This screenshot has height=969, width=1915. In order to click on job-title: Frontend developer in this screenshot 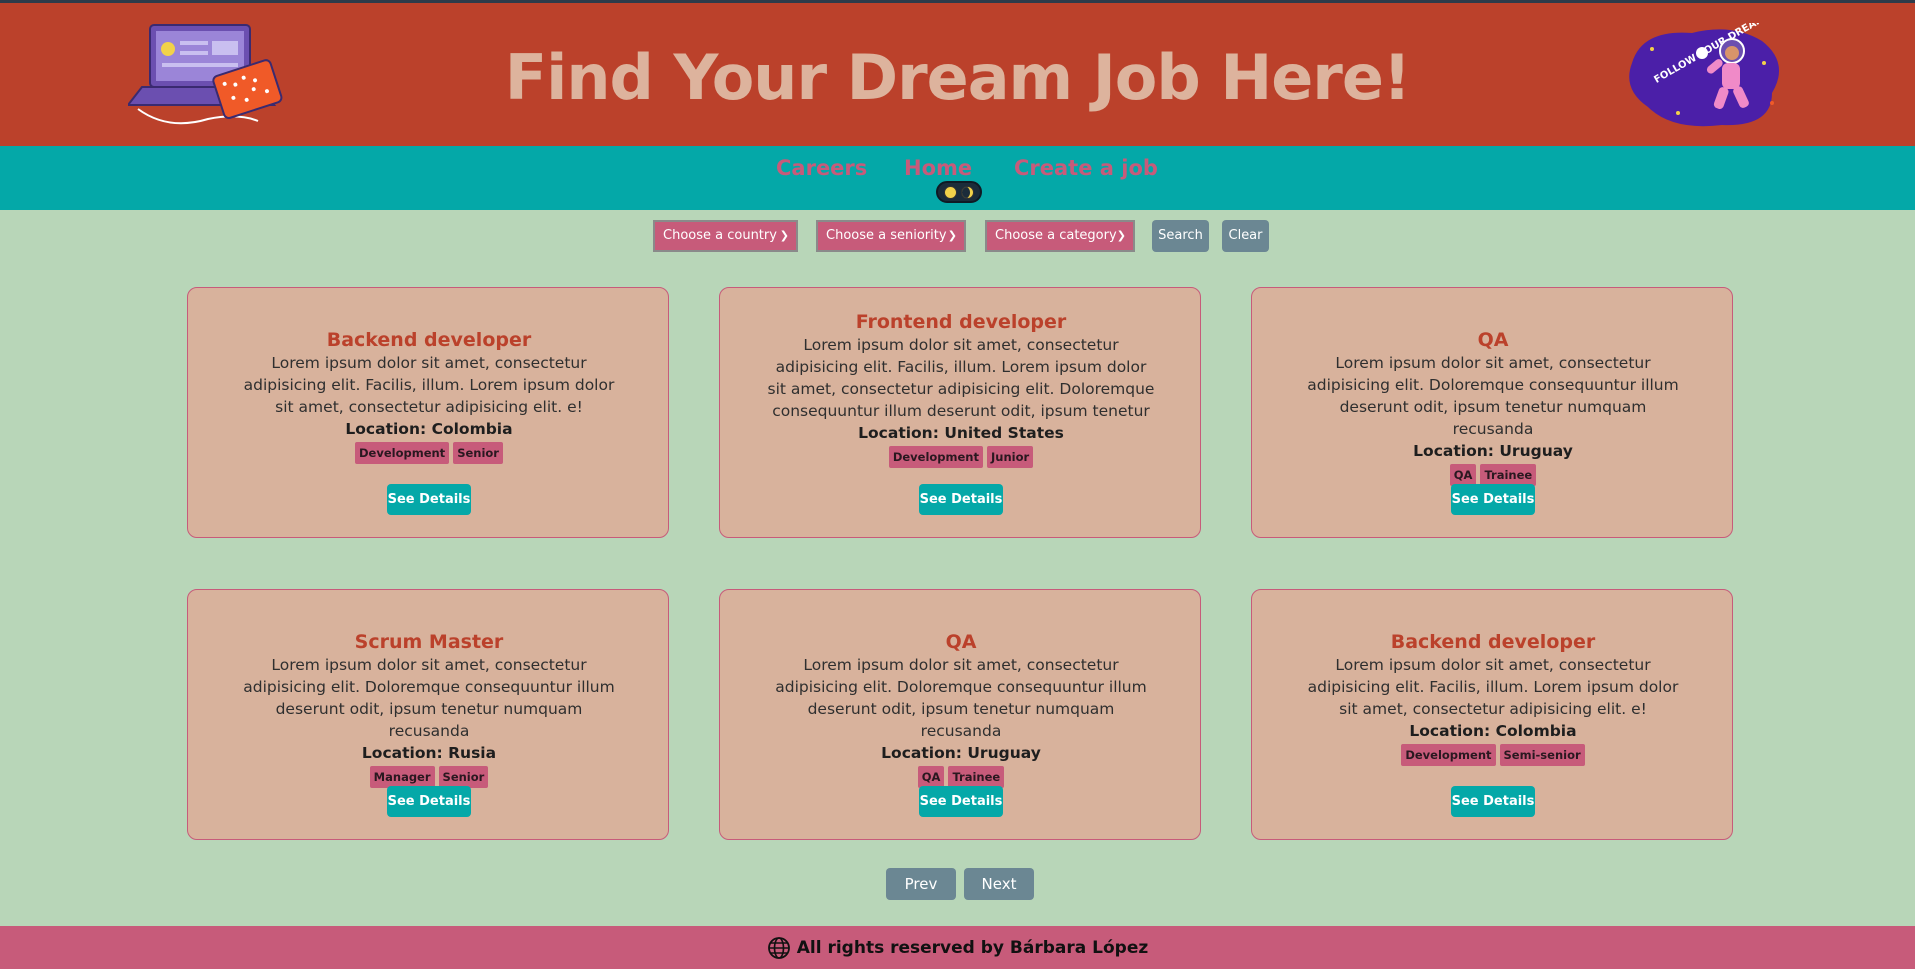, I will do `click(961, 322)`.